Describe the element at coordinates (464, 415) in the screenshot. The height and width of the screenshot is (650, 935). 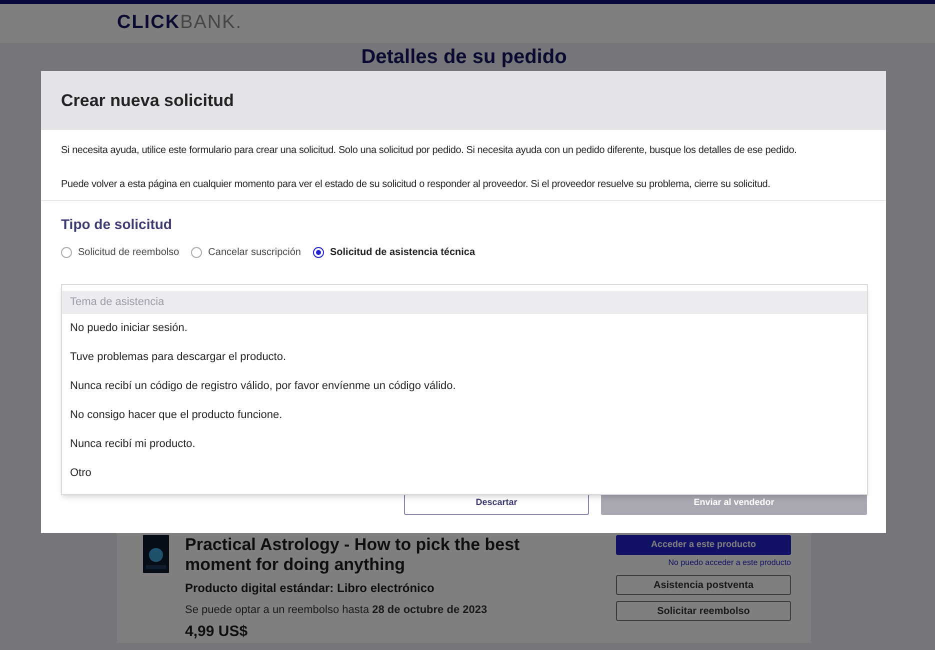
I see `dropdown-option: No consigo hacer que el producto funcione.` at that location.